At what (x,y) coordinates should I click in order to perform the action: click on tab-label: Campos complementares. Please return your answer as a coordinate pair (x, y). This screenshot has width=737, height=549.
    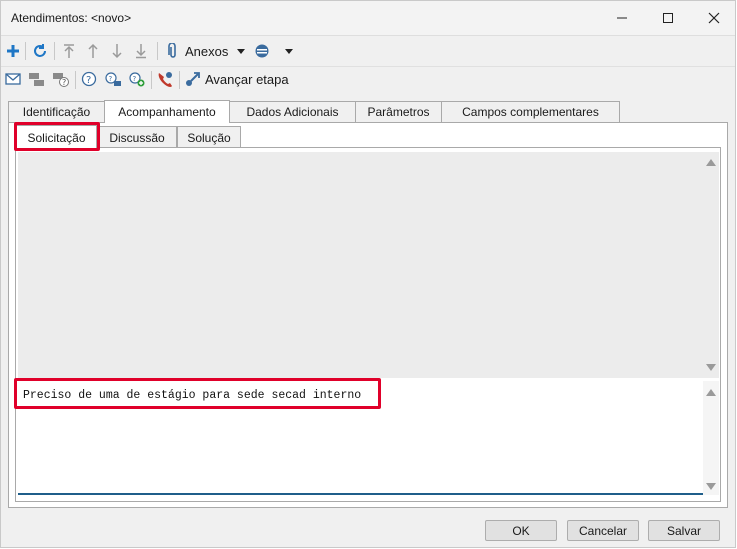
    Looking at the image, I should click on (530, 112).